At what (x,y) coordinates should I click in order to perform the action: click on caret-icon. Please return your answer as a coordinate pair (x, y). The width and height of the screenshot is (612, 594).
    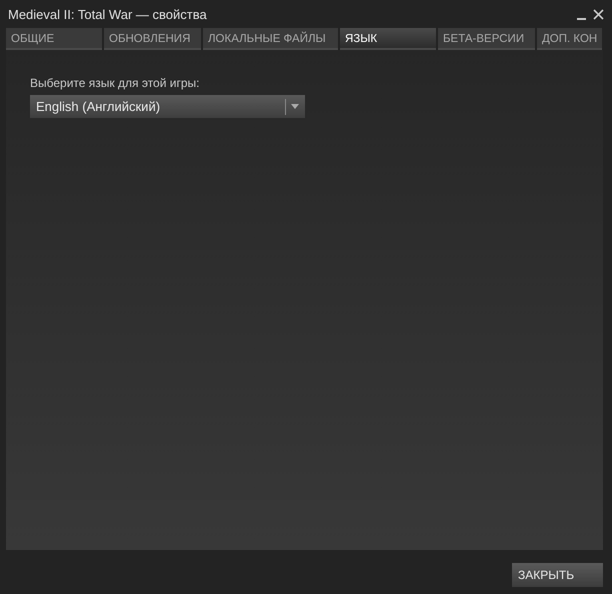
    Looking at the image, I should click on (295, 106).